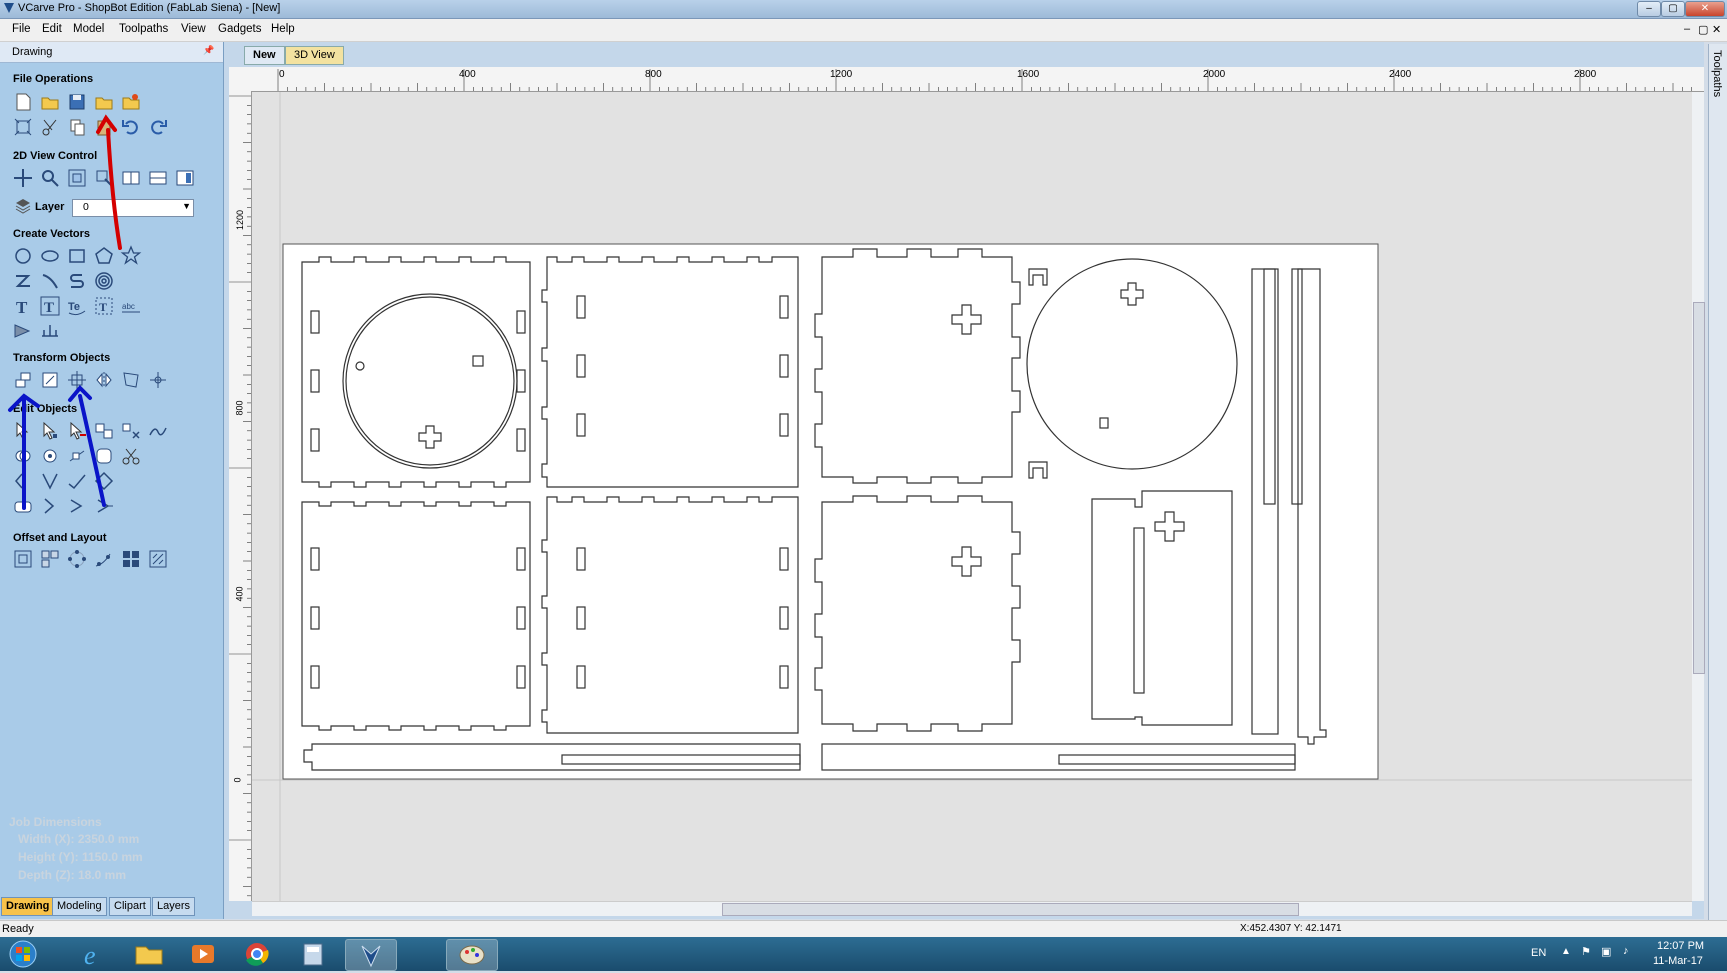 The width and height of the screenshot is (1727, 973). What do you see at coordinates (18, 929) in the screenshot?
I see `status-text: Ready` at bounding box center [18, 929].